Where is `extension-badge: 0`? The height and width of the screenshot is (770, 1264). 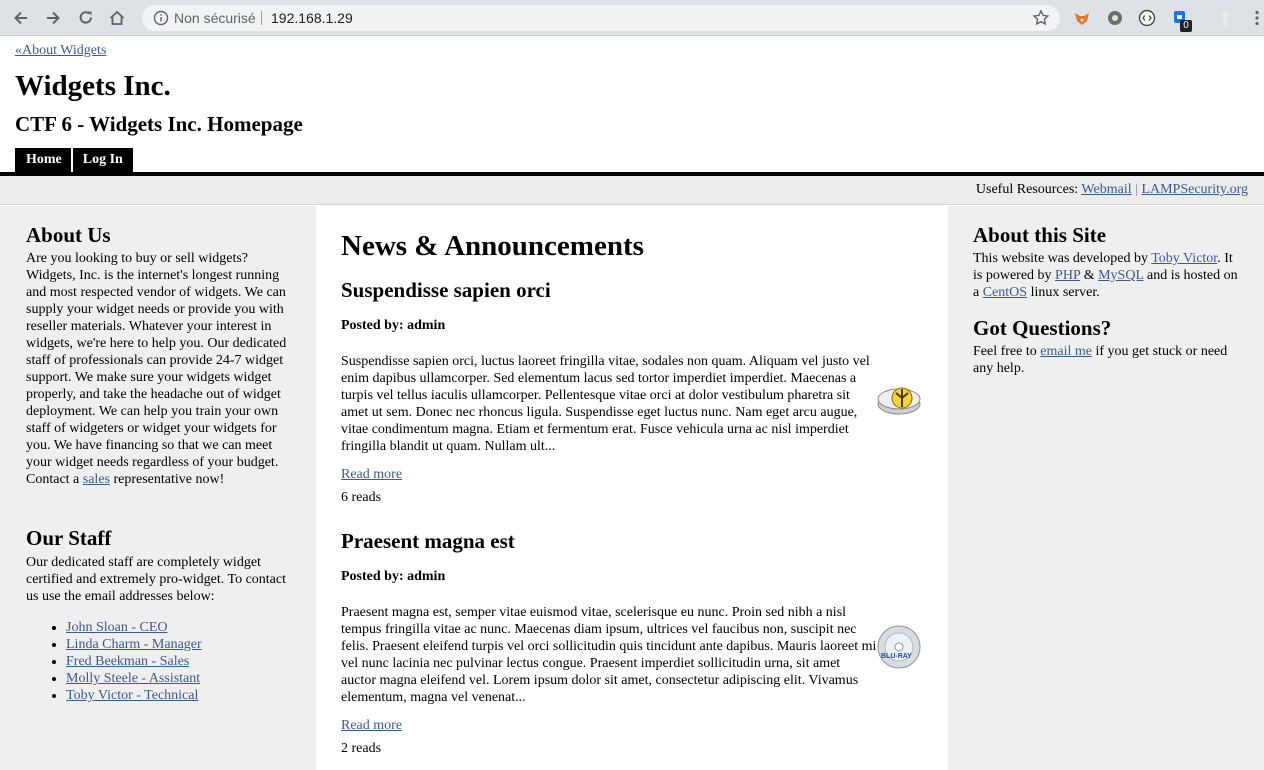 extension-badge: 0 is located at coordinates (1186, 26).